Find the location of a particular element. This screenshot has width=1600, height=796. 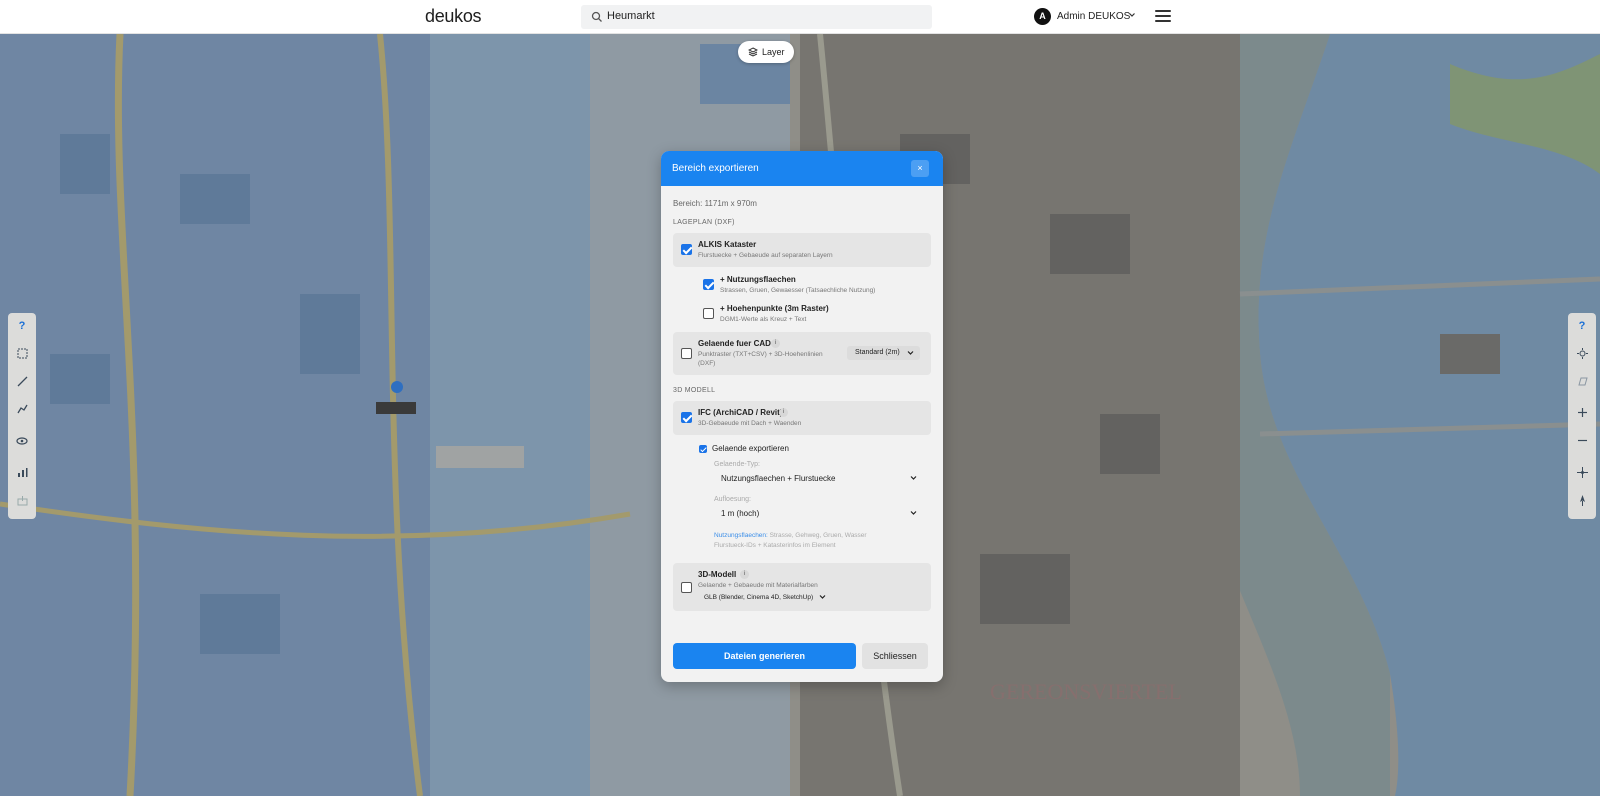

aufloesung-label: Aufloesung: is located at coordinates (732, 499).